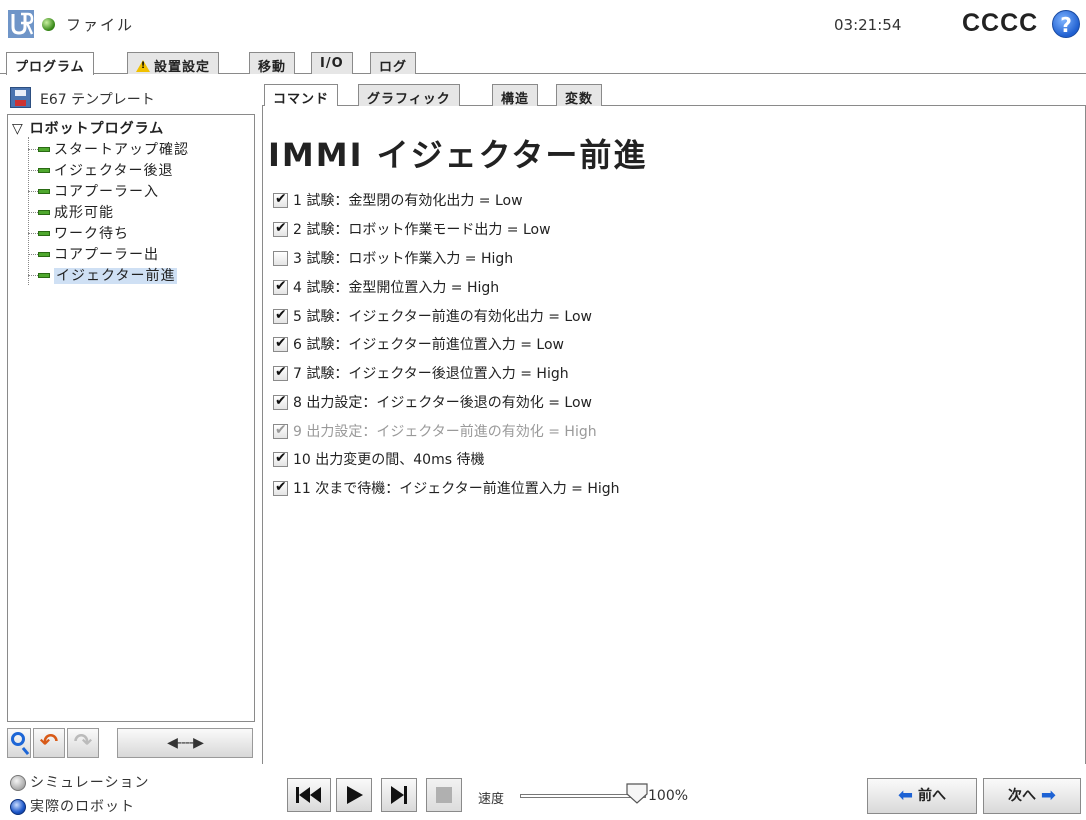  I want to click on rewind-button, so click(309, 795).